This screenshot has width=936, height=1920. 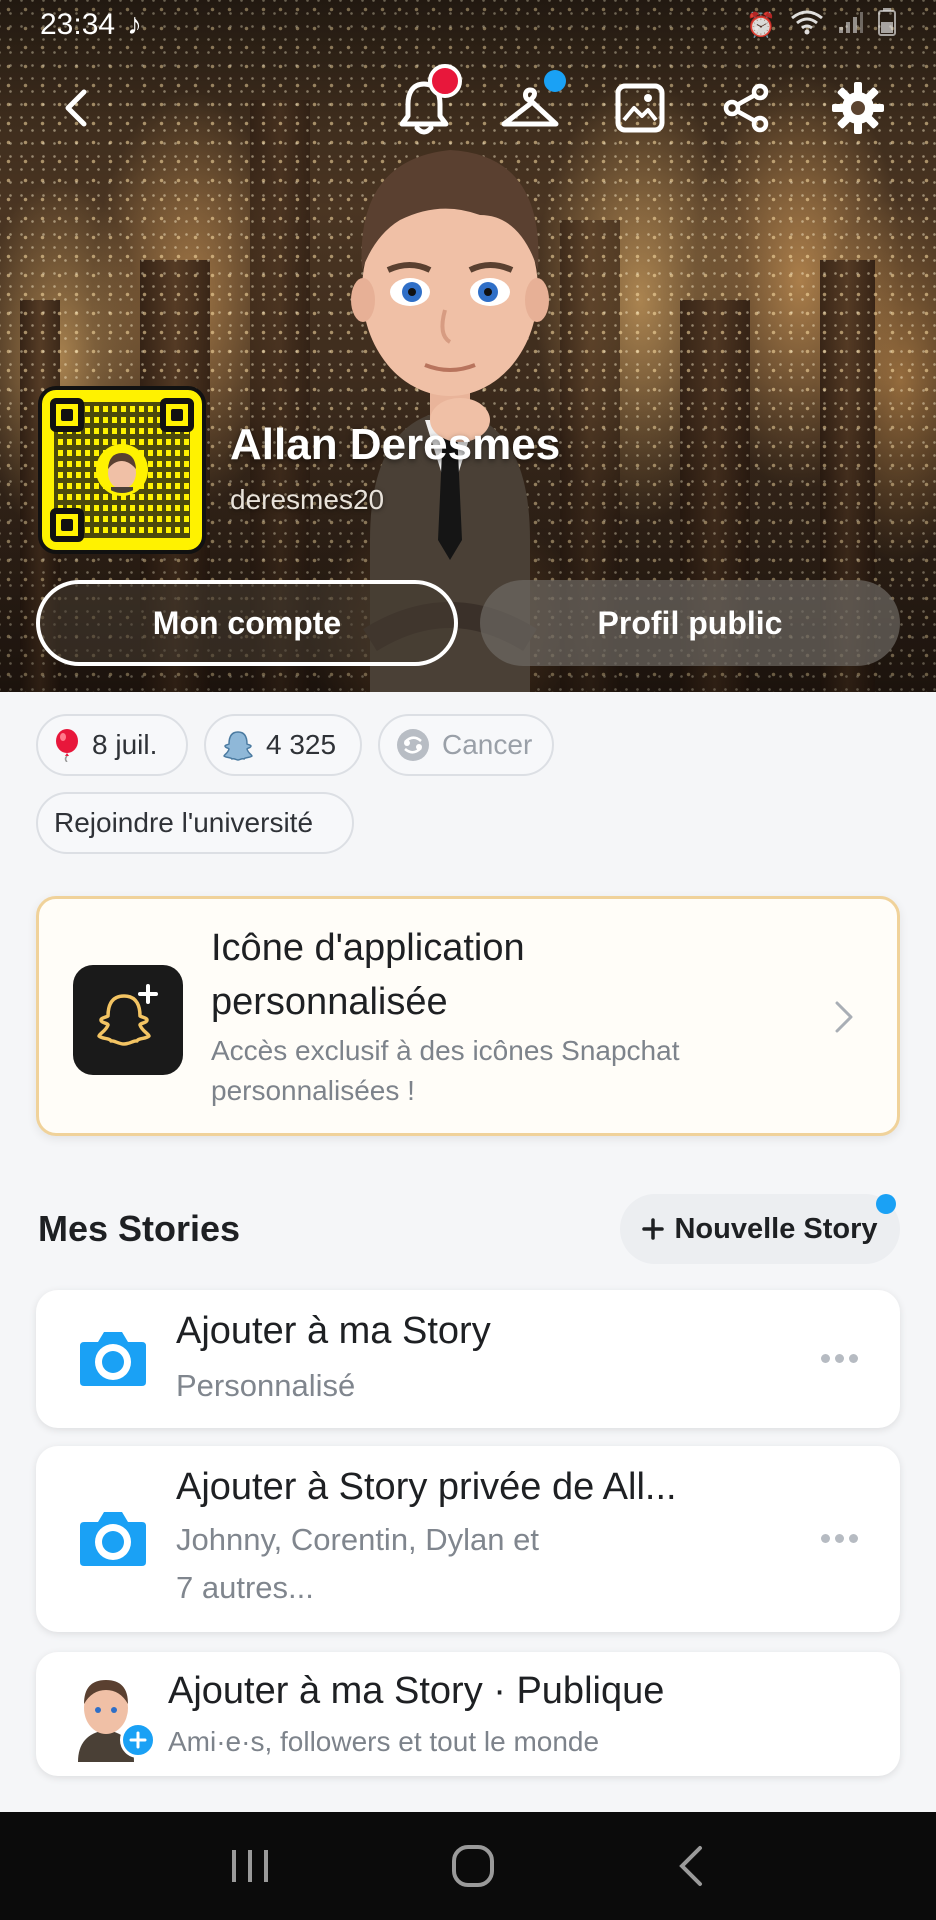 I want to click on battery-icon, so click(x=887, y=25).